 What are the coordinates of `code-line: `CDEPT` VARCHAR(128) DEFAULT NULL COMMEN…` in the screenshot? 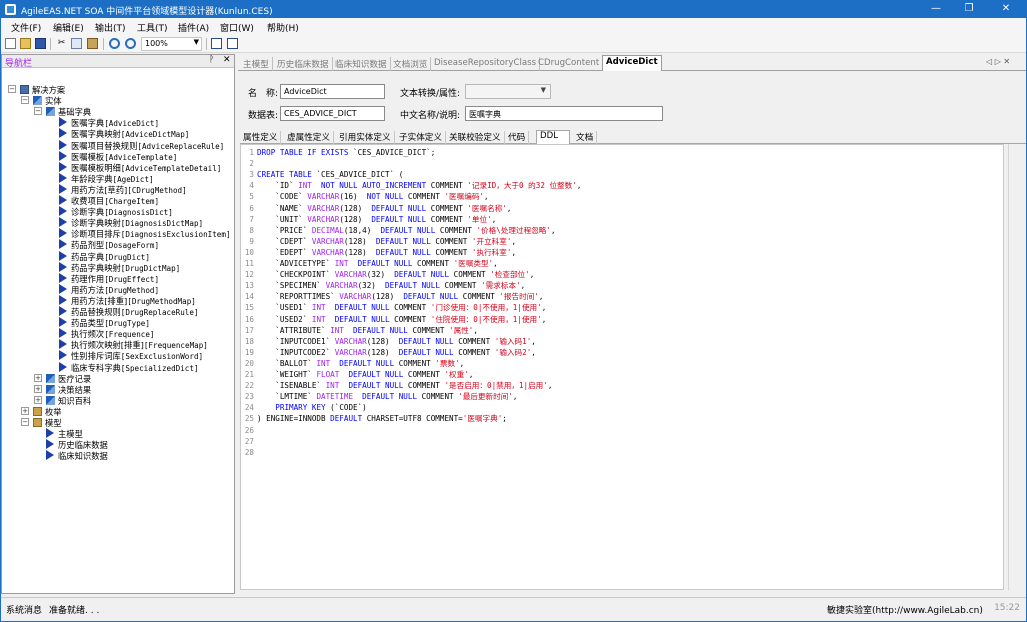 It's located at (386, 241).